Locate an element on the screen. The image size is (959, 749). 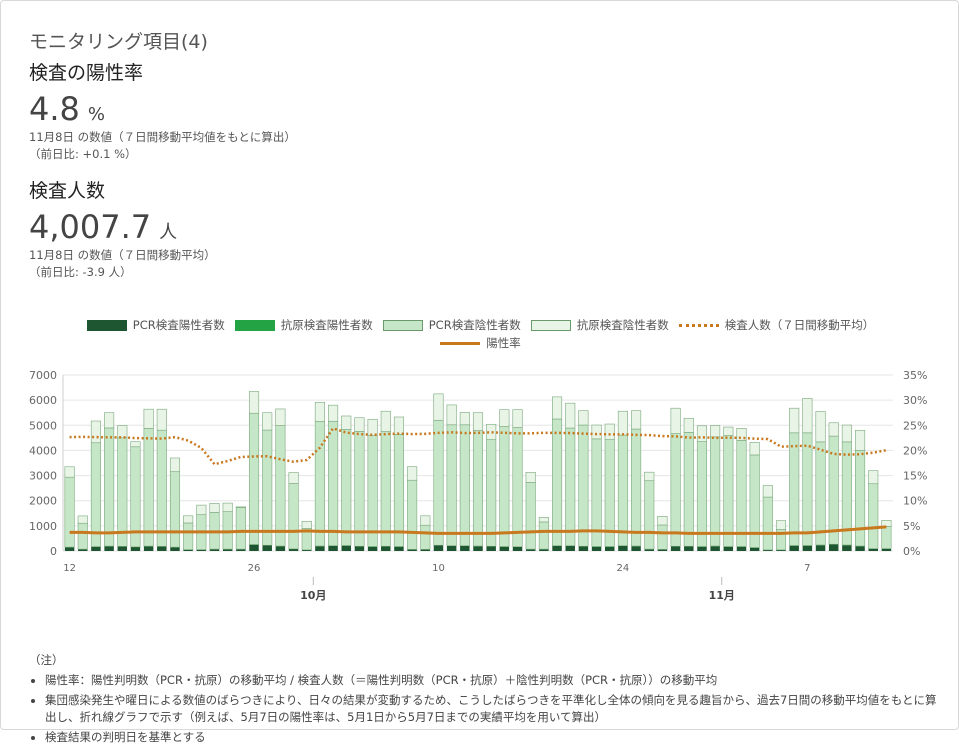
legend-label-rate: 陽性率 is located at coordinates (503, 343).